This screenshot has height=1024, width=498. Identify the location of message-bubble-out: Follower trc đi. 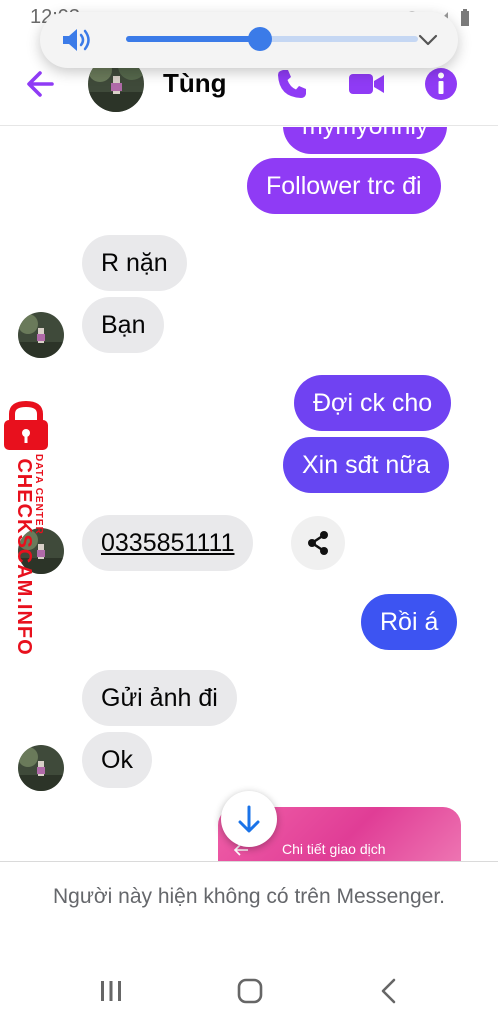
(344, 186).